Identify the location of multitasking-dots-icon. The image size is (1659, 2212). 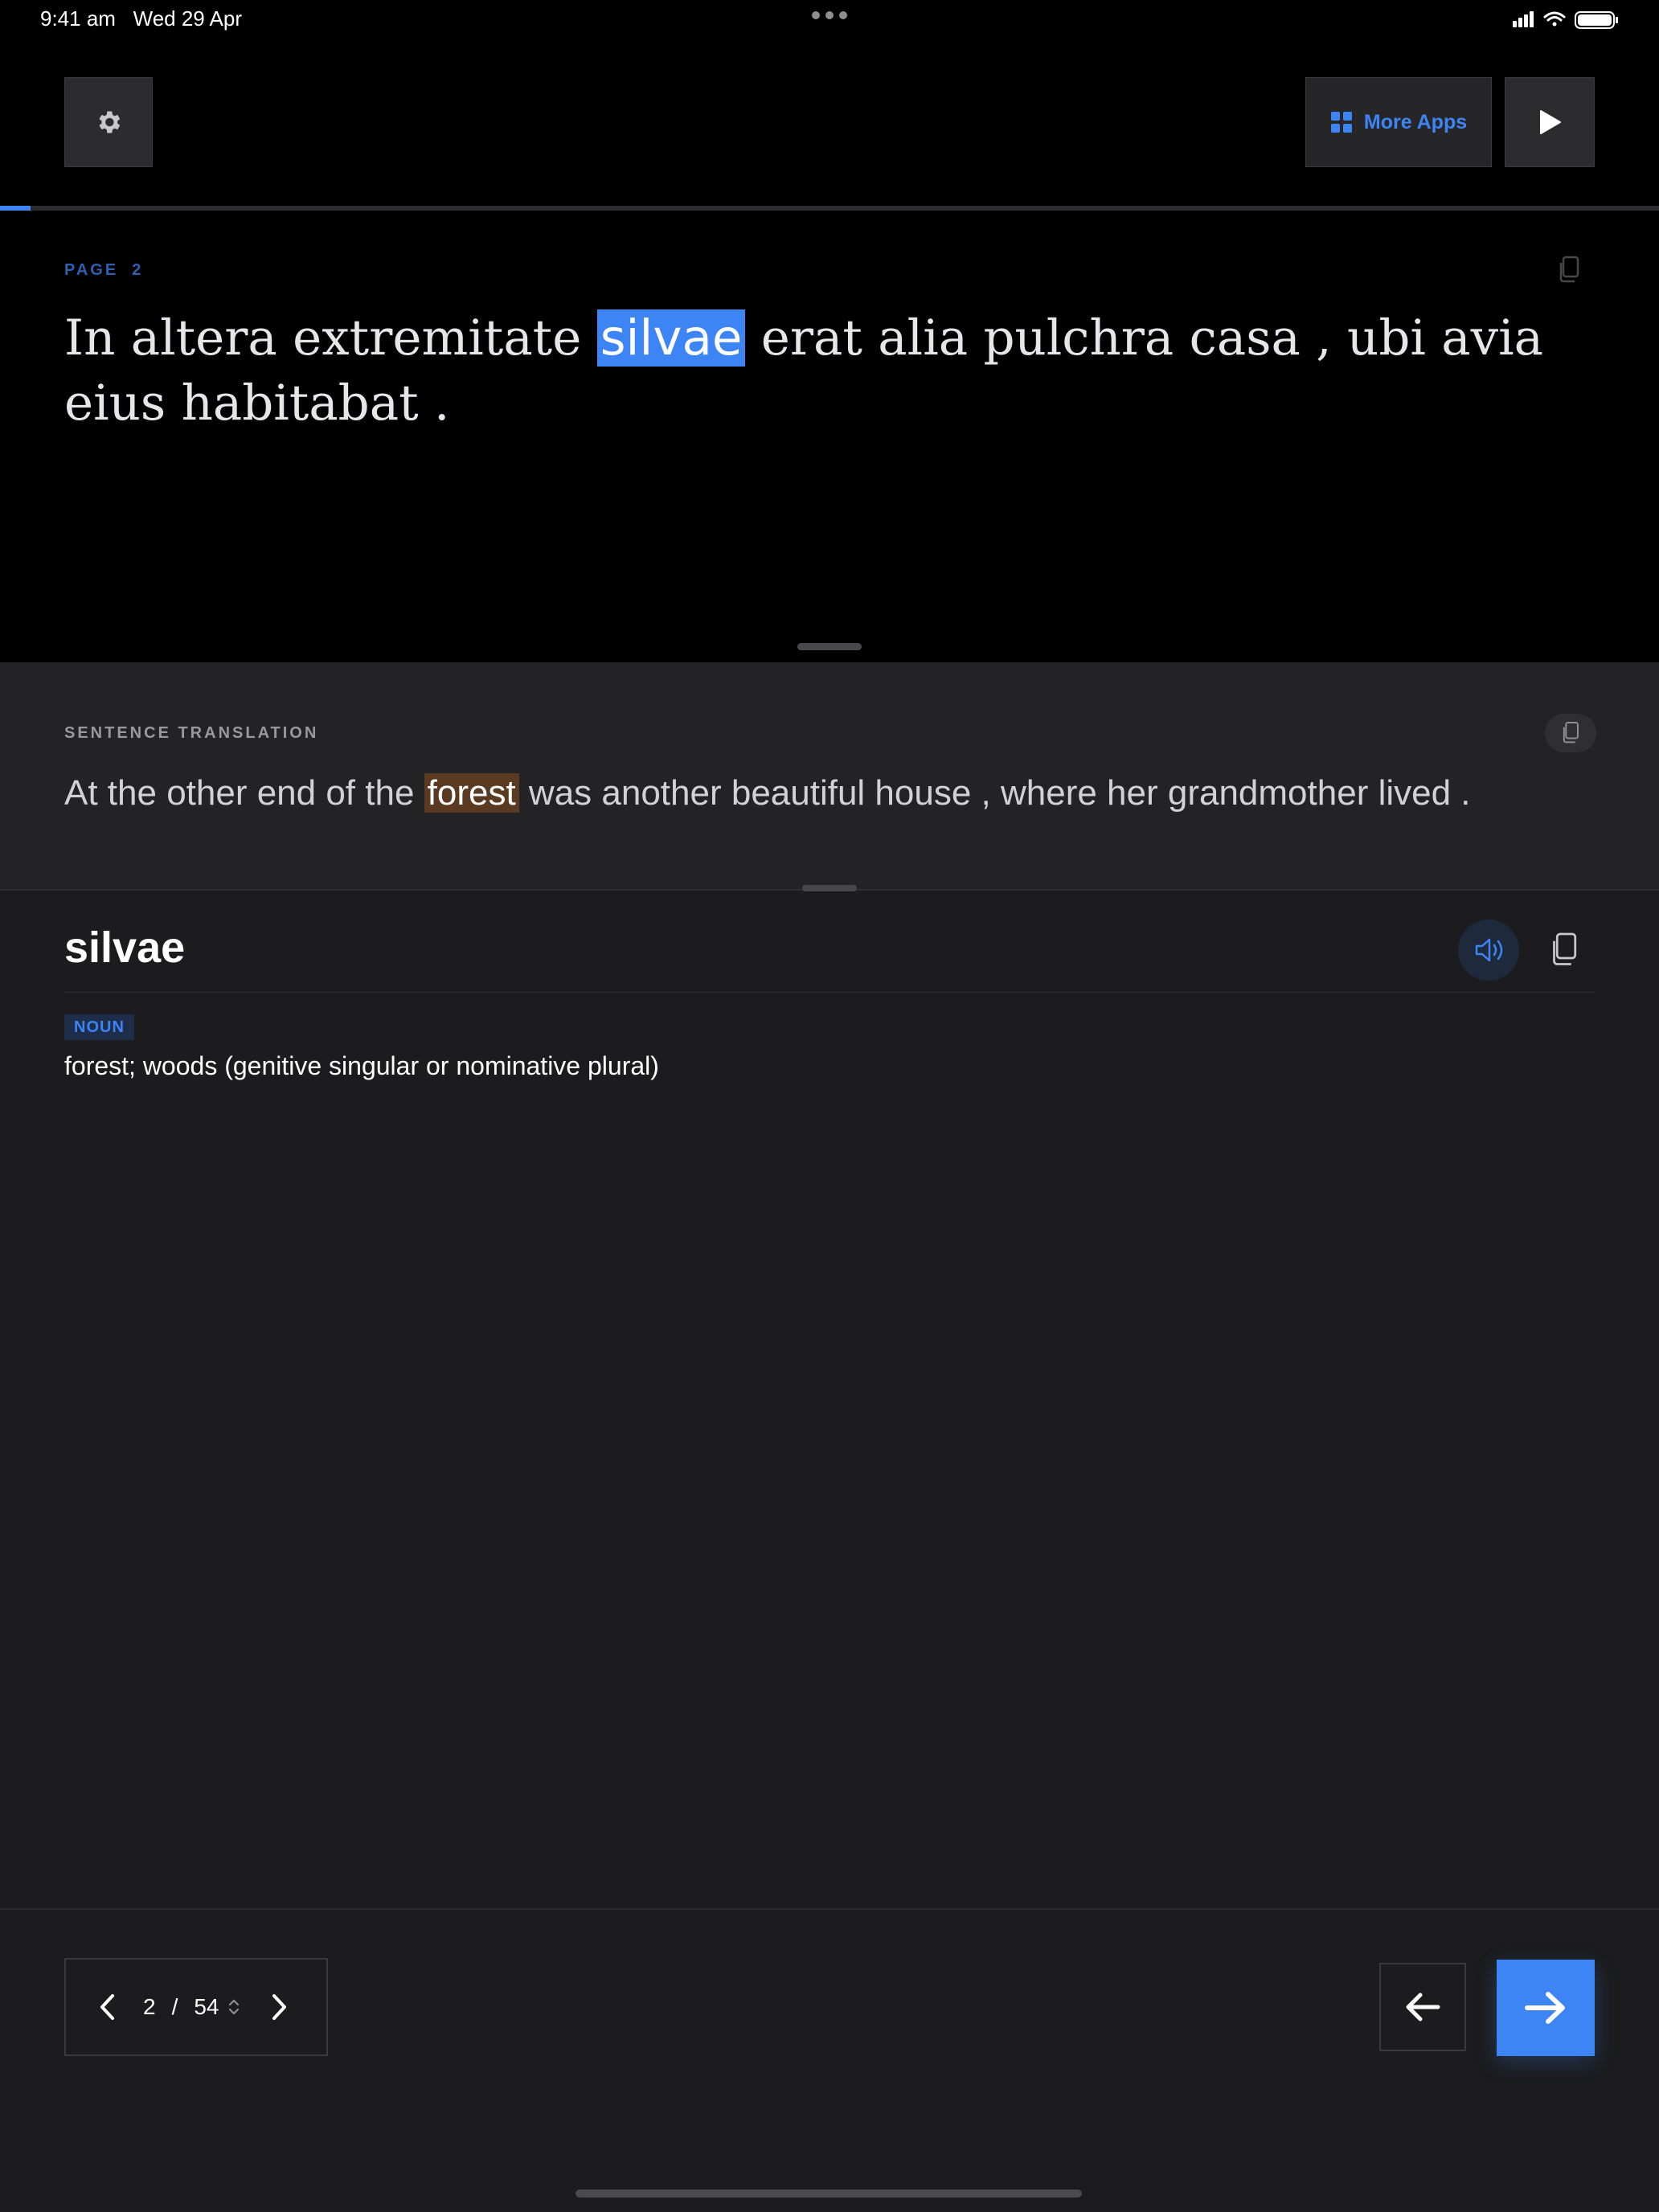
(829, 17).